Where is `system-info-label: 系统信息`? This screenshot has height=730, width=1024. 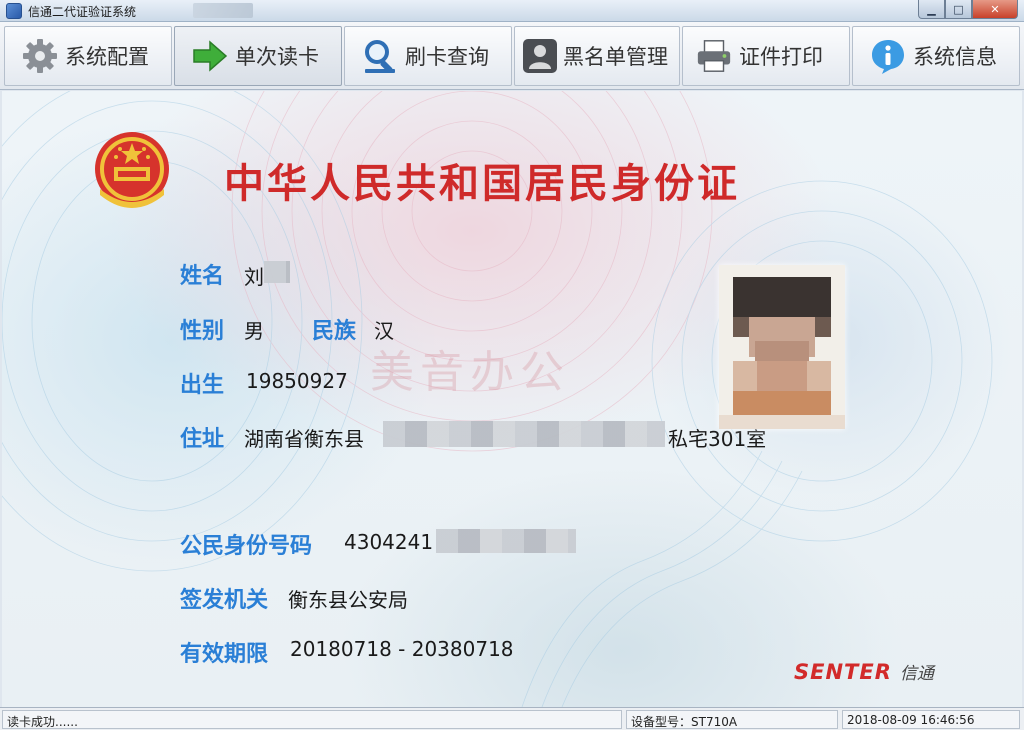
system-info-label: 系统信息 is located at coordinates (955, 57).